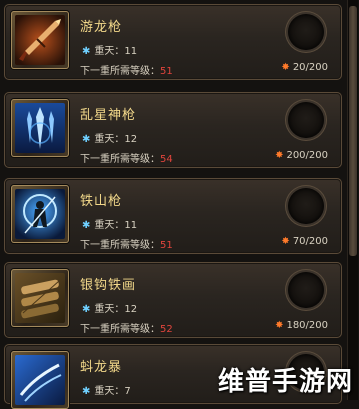 The height and width of the screenshot is (409, 359). I want to click on watermark: 维普手游网, so click(285, 382).